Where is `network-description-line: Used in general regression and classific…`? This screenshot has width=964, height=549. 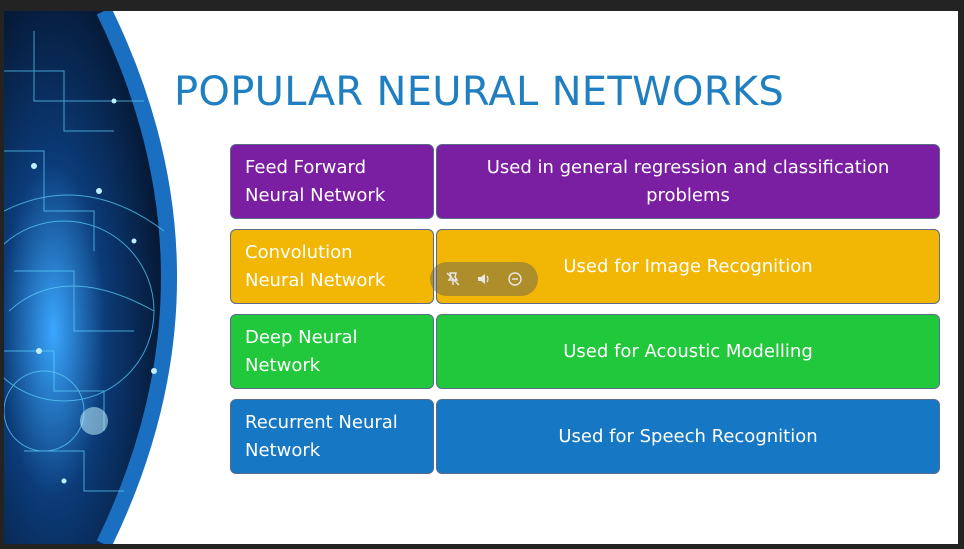 network-description-line: Used in general regression and classific… is located at coordinates (688, 167).